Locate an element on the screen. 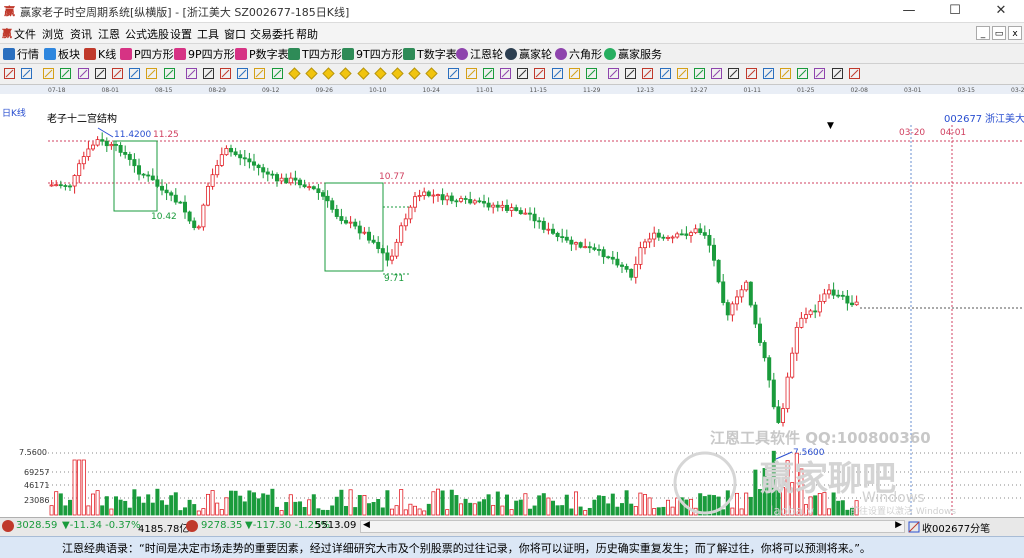 This screenshot has width=1024, height=558. winner-wheel-button: 赢家轮 is located at coordinates (528, 53).